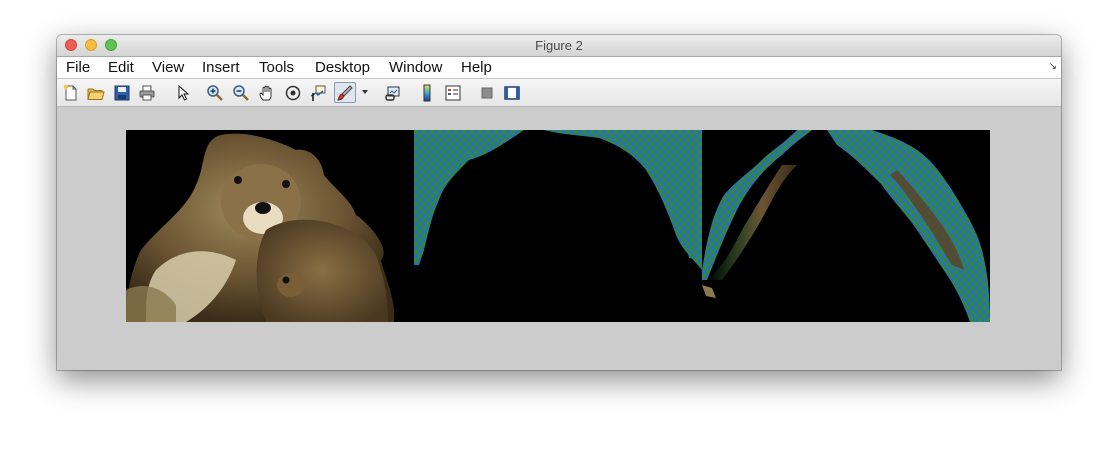 This screenshot has width=1118, height=449. I want to click on menu-help: Help, so click(476, 67).